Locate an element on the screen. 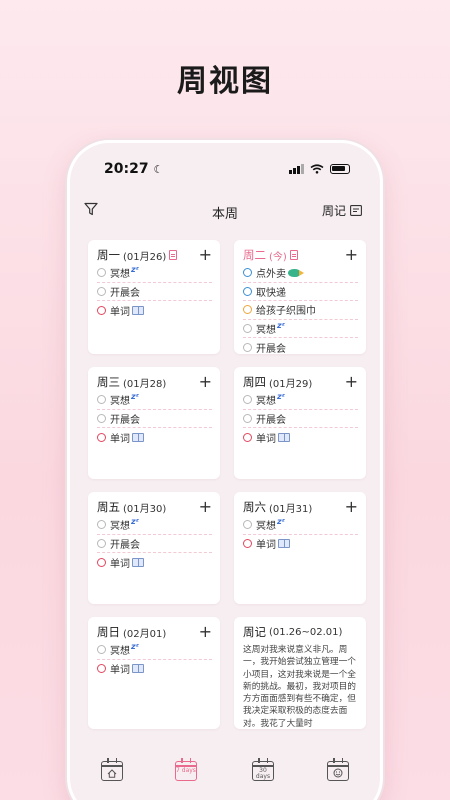 This screenshot has width=450, height=800. signal-icon is located at coordinates (296, 169).